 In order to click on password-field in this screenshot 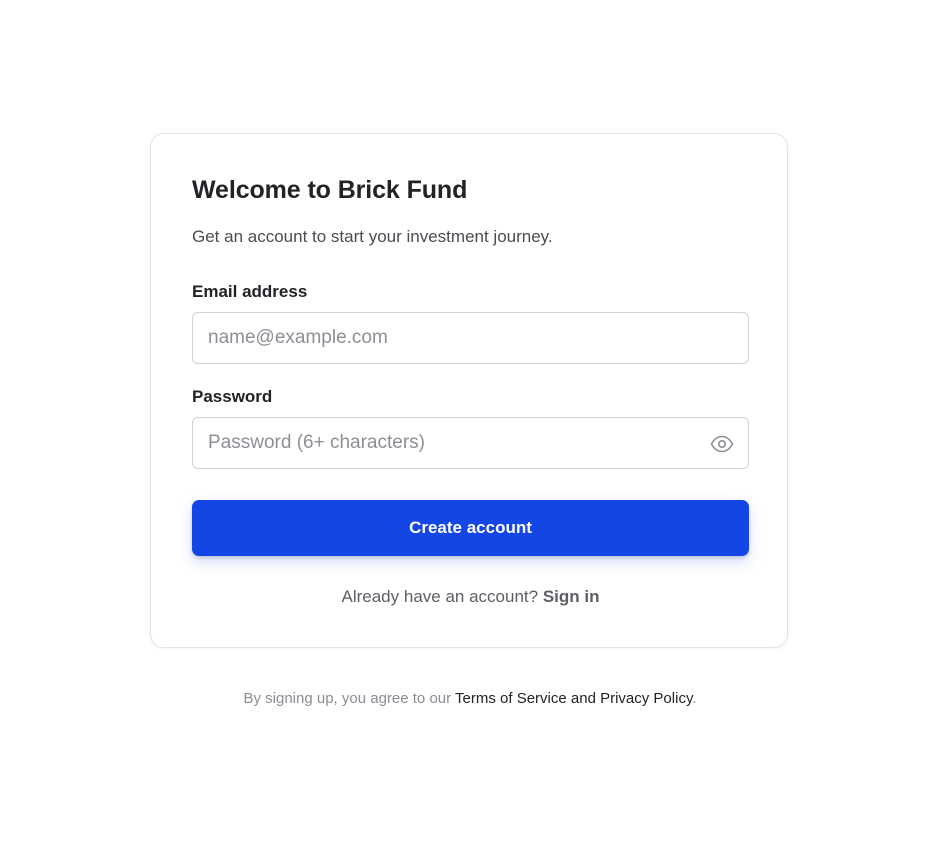, I will do `click(470, 443)`.